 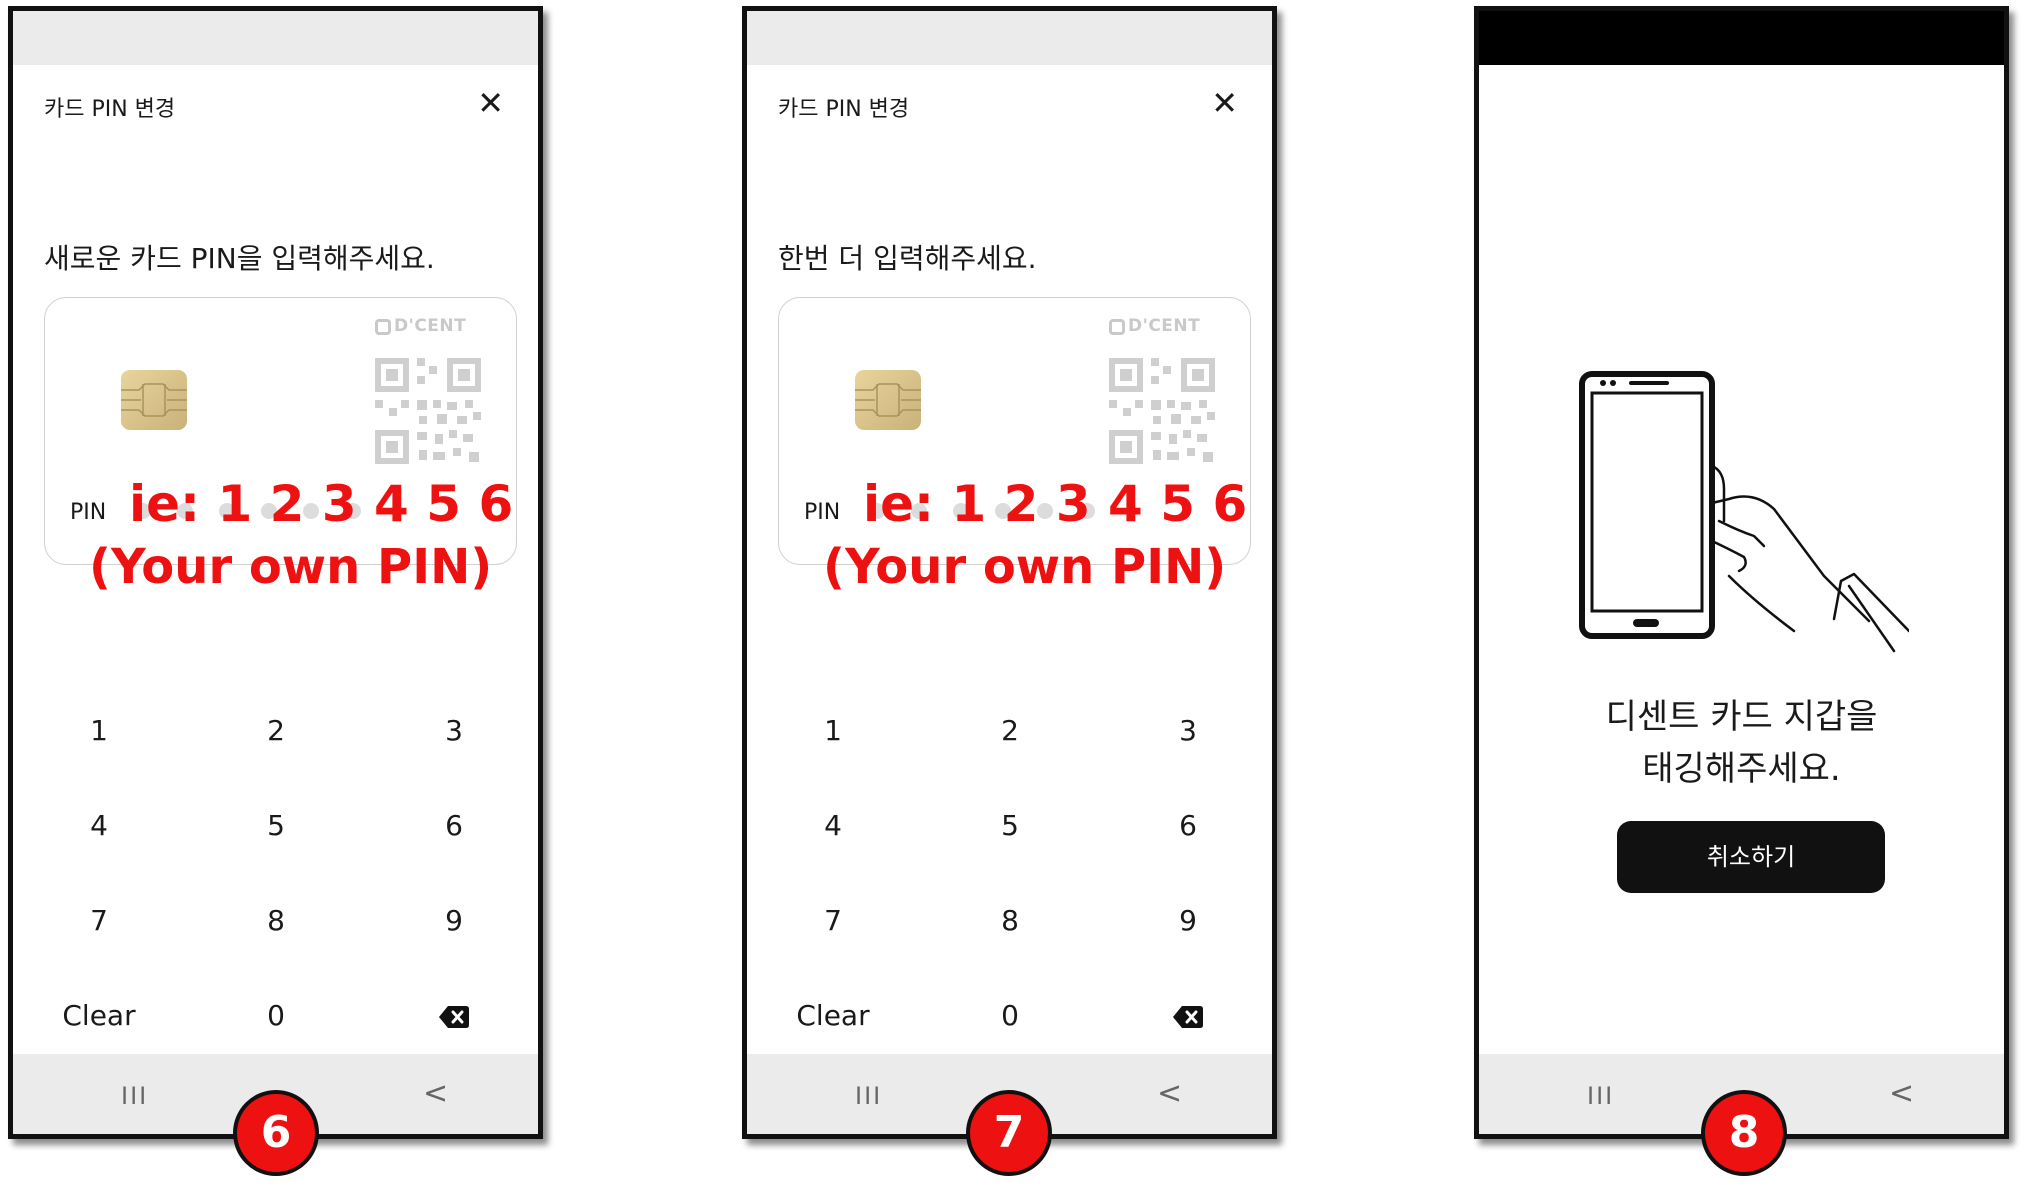 I want to click on phone-tap-illustration, so click(x=1744, y=512).